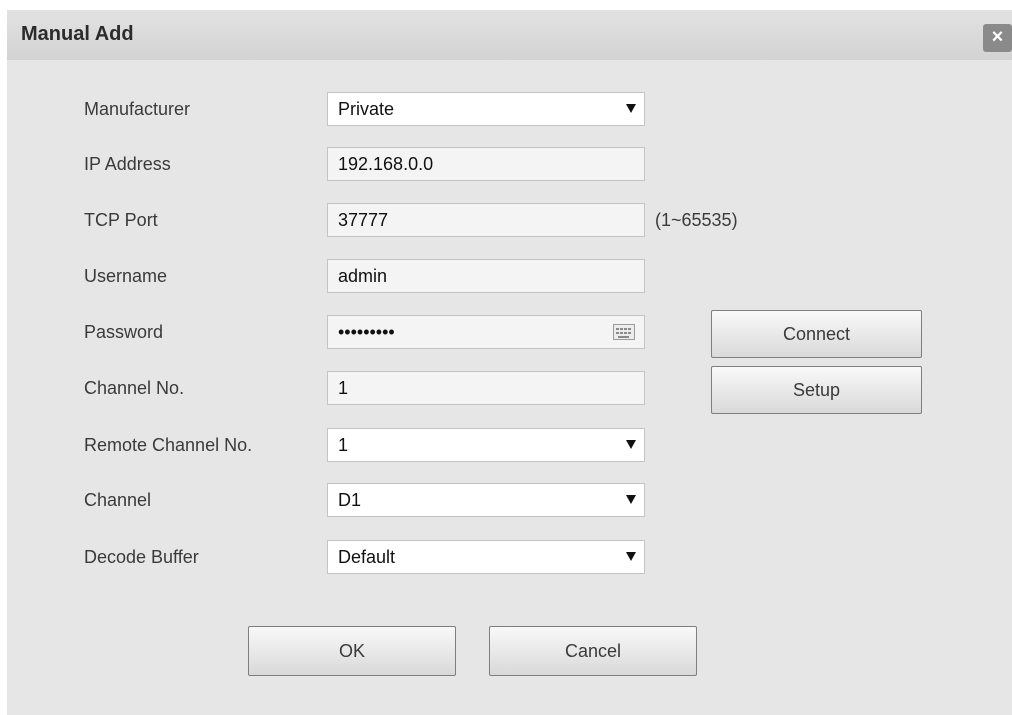 This screenshot has width=1012, height=715. Describe the element at coordinates (118, 500) in the screenshot. I see `channel-label: Channel` at that location.